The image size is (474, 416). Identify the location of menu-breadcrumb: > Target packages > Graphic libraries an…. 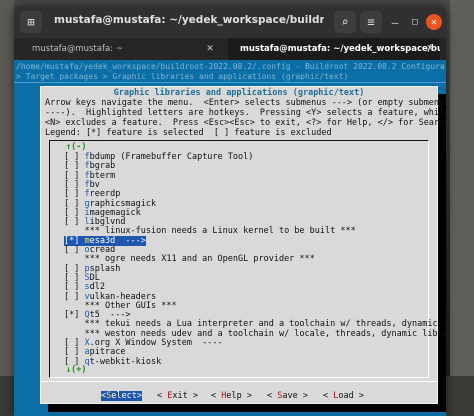
(182, 76).